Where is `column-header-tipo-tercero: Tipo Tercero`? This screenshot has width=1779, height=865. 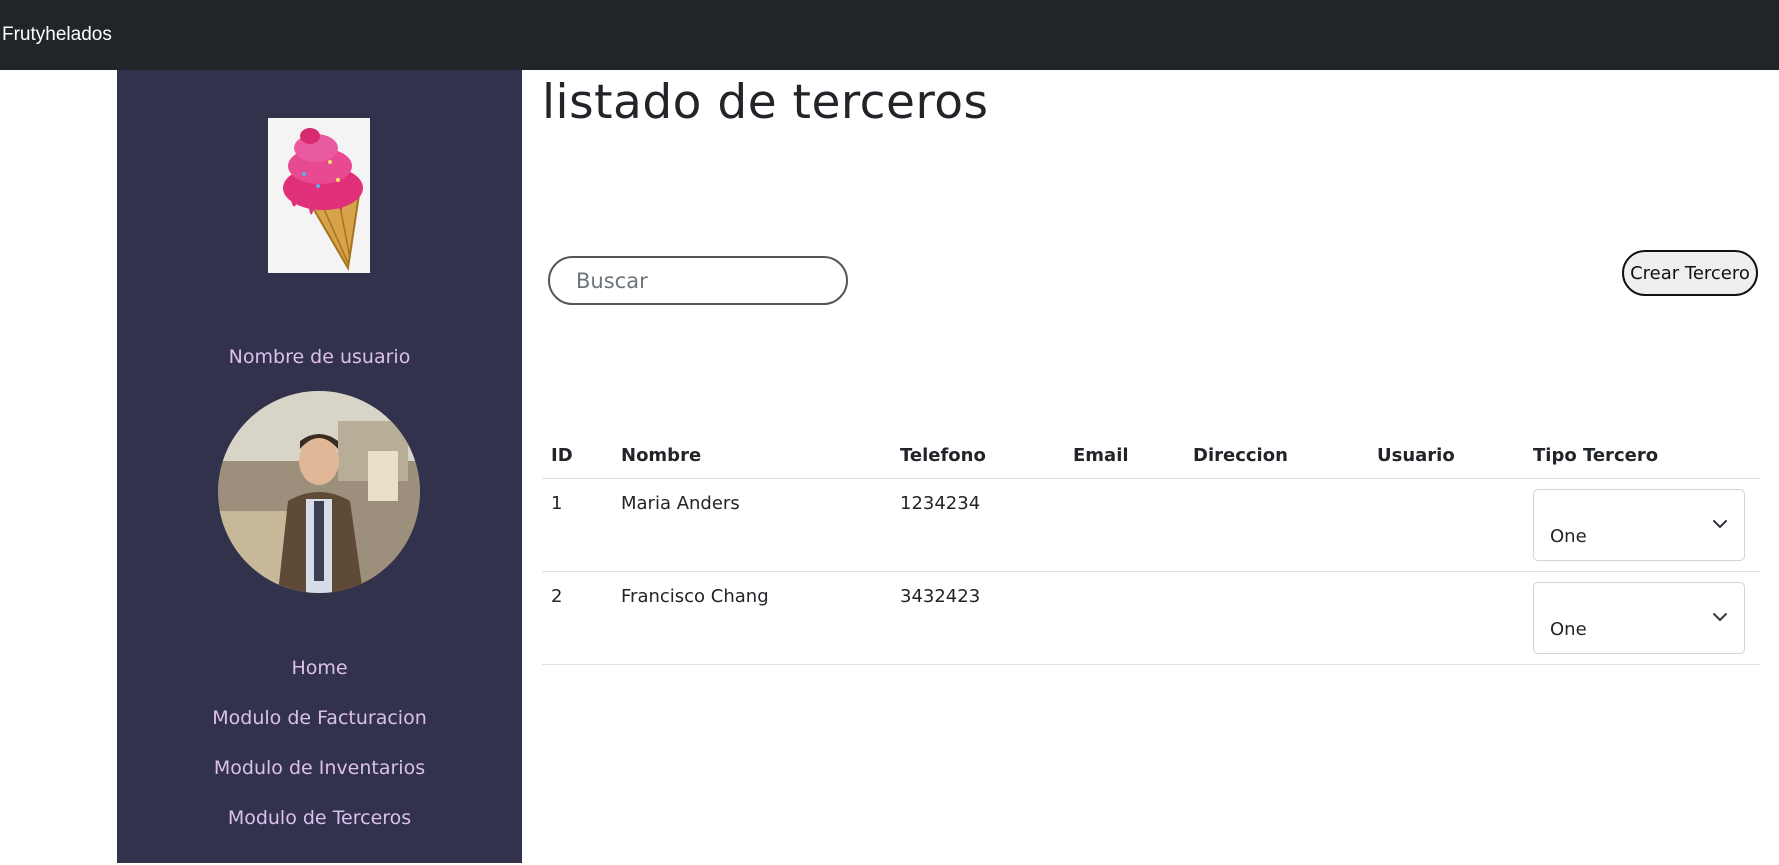 column-header-tipo-tercero: Tipo Tercero is located at coordinates (1642, 457).